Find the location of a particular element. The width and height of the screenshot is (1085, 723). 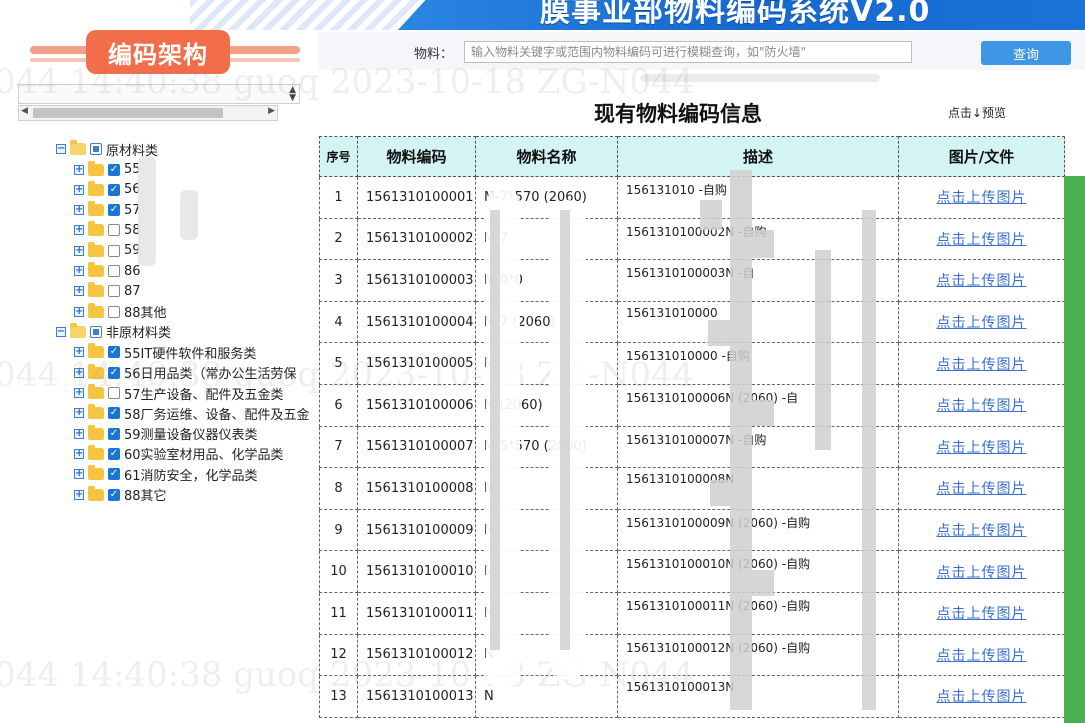

search-input is located at coordinates (688, 52).